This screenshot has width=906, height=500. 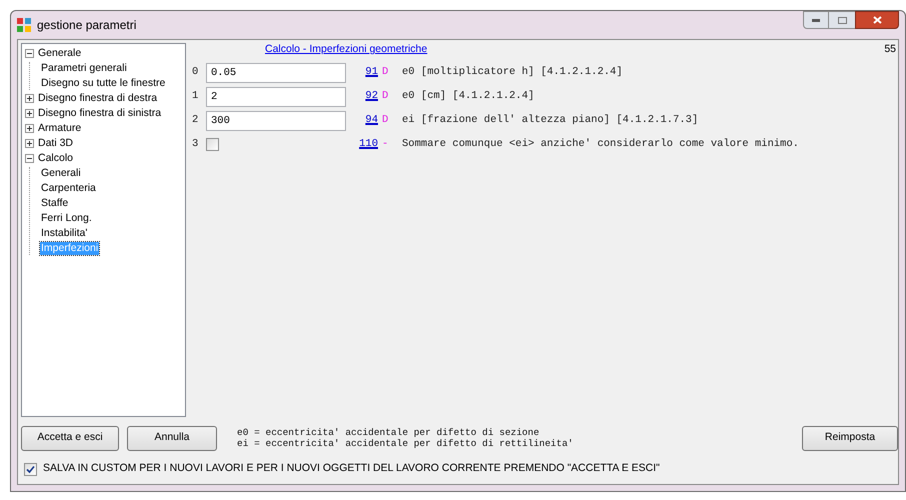 What do you see at coordinates (351, 468) in the screenshot?
I see `save-option-label: SALVA IN CUSTOM PER I NUOVI LAVORI E PER I NUOVI OGGETTI DEL LAVORO CORRENTE PREMENDO "ACCETTA E ESCI"` at bounding box center [351, 468].